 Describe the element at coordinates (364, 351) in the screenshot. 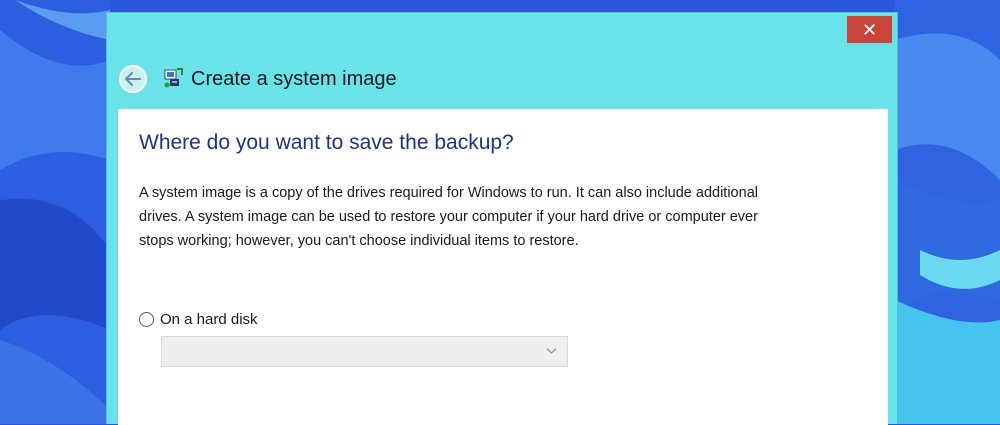

I see `hard-disk-dropdown` at that location.